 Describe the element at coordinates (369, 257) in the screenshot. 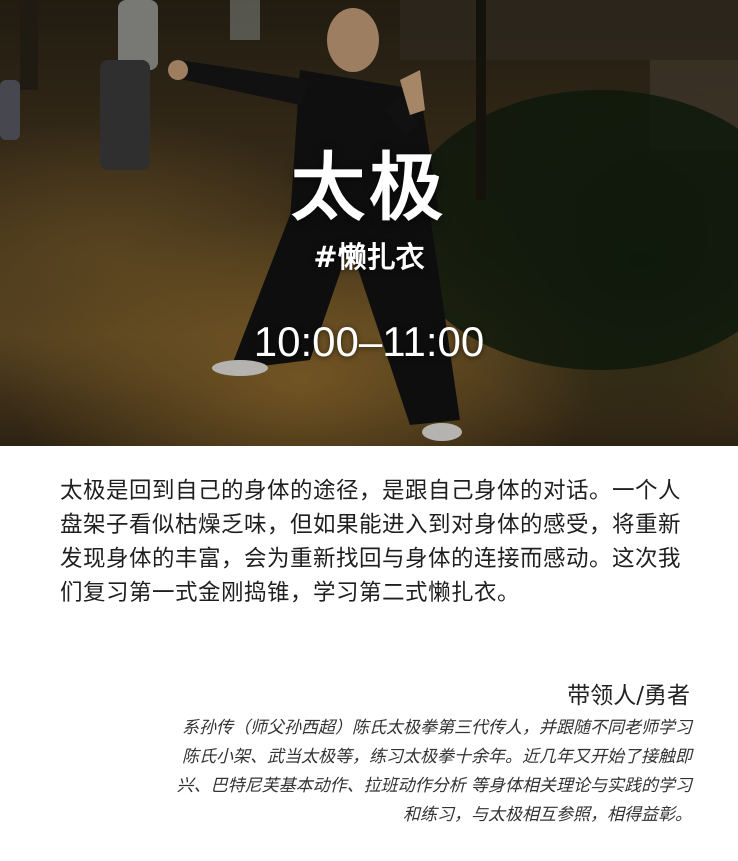

I see `hashtag-label: #懒扎衣` at that location.